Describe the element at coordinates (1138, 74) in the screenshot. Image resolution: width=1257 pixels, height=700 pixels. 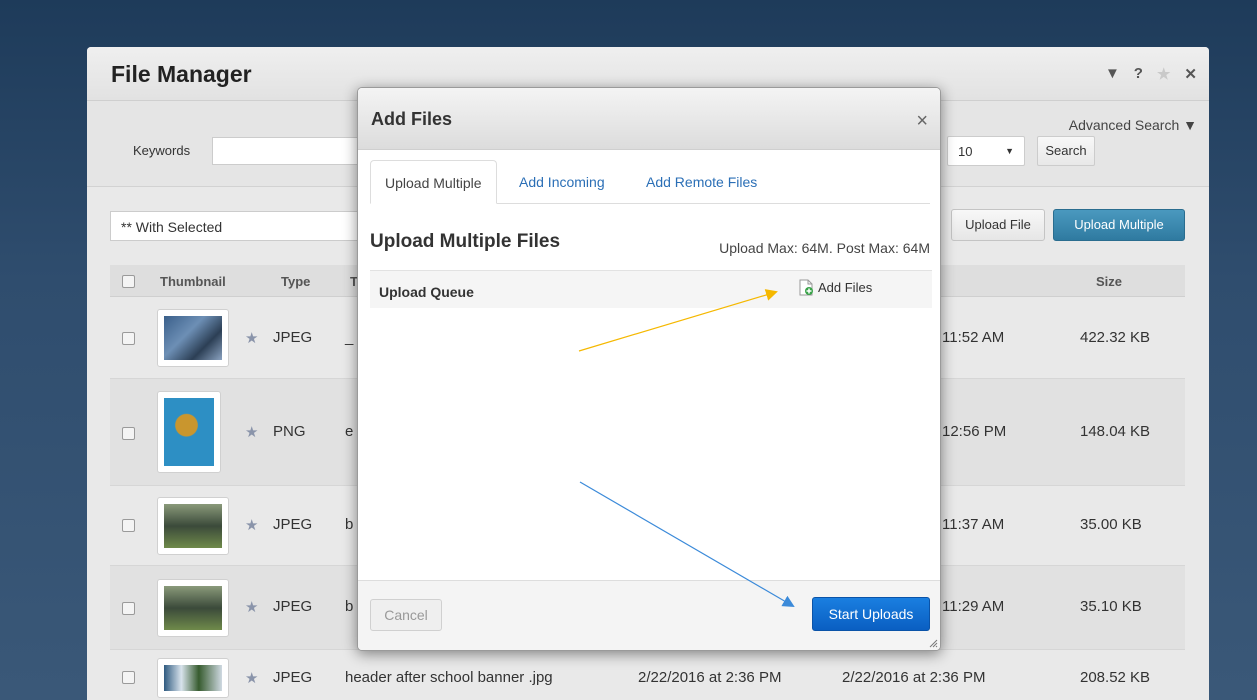
I see `help-icon: ?` at that location.